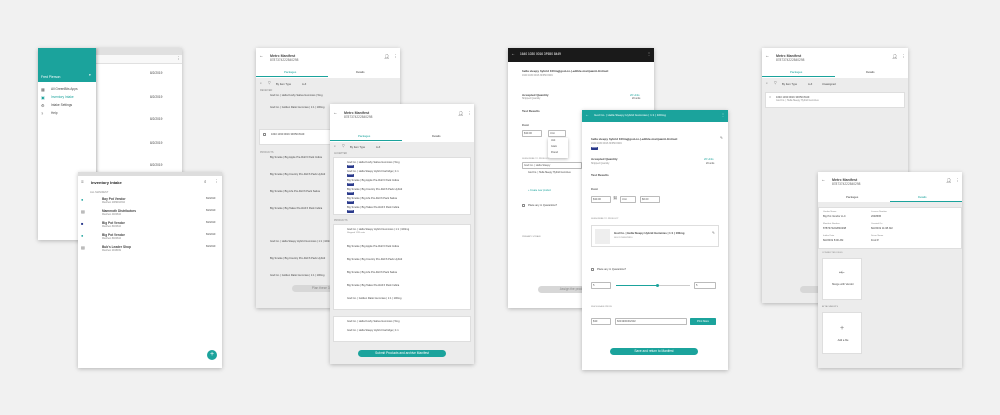  I want to click on print-button: Print More, so click(703, 321).